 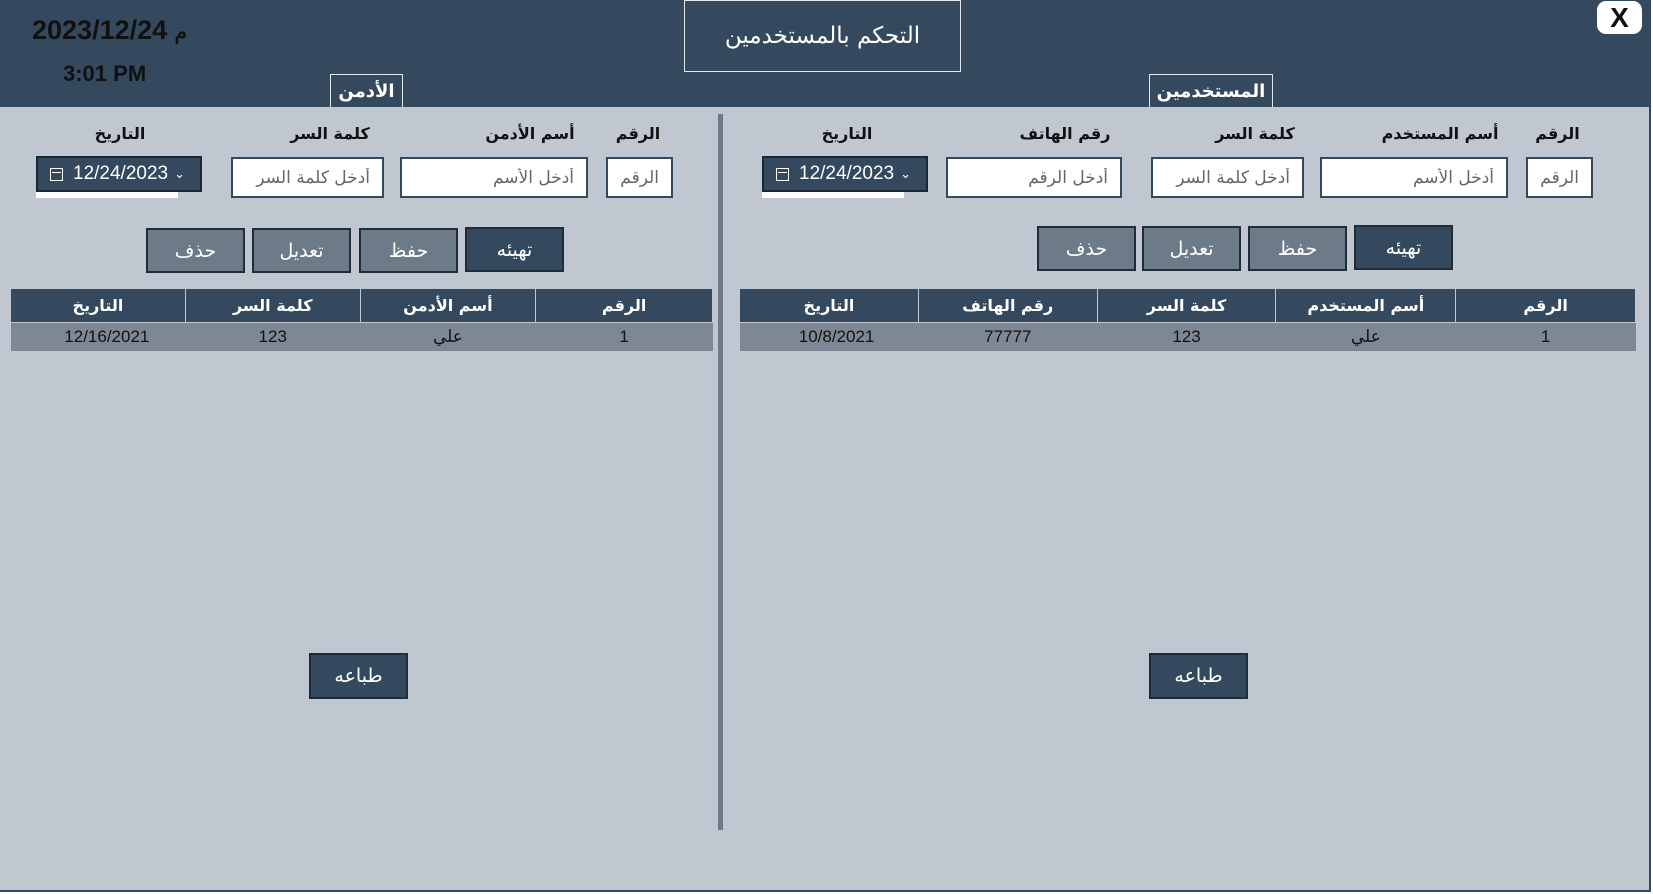 I want to click on user-reset-button: تهيئه, so click(x=1403, y=247).